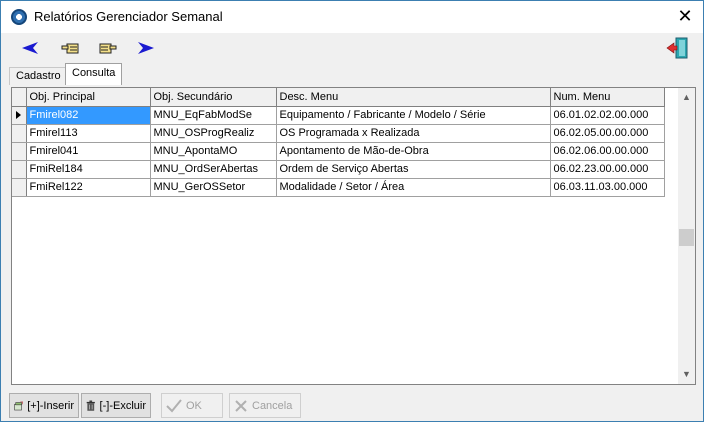  I want to click on cell-obj-principal: Fmirel113, so click(88, 133).